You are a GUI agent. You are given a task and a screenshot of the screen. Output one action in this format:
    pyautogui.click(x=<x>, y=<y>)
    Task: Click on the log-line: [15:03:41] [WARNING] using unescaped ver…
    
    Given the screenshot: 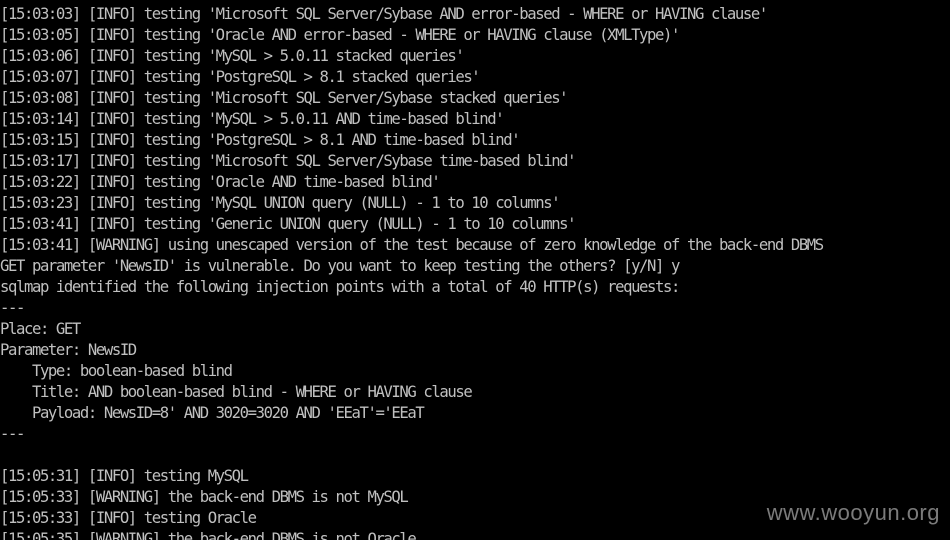 What is the action you would take?
    pyautogui.click(x=412, y=245)
    